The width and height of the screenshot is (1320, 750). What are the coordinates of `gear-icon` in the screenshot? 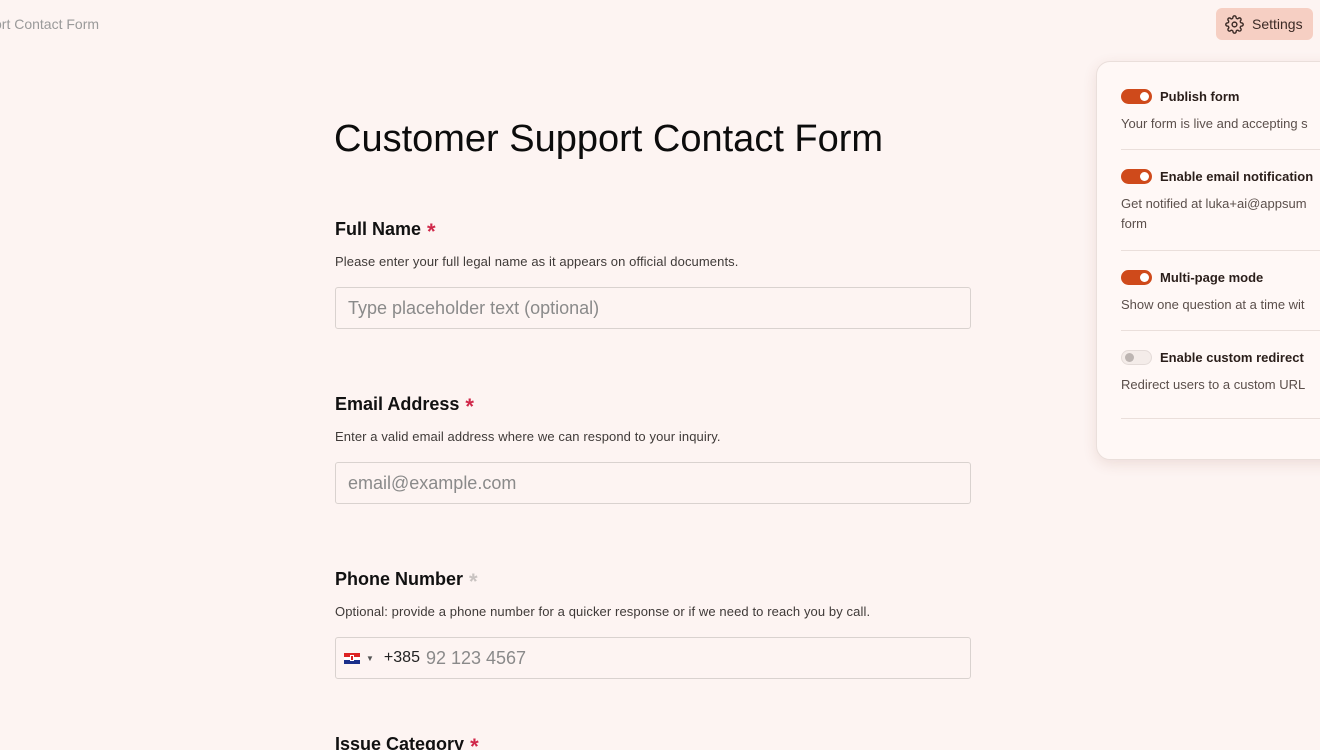 It's located at (1234, 24).